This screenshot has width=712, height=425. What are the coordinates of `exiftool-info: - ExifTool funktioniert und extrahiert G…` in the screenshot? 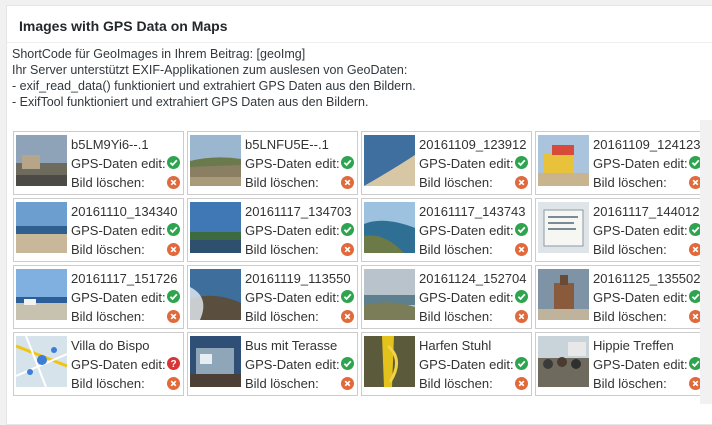 It's located at (190, 102).